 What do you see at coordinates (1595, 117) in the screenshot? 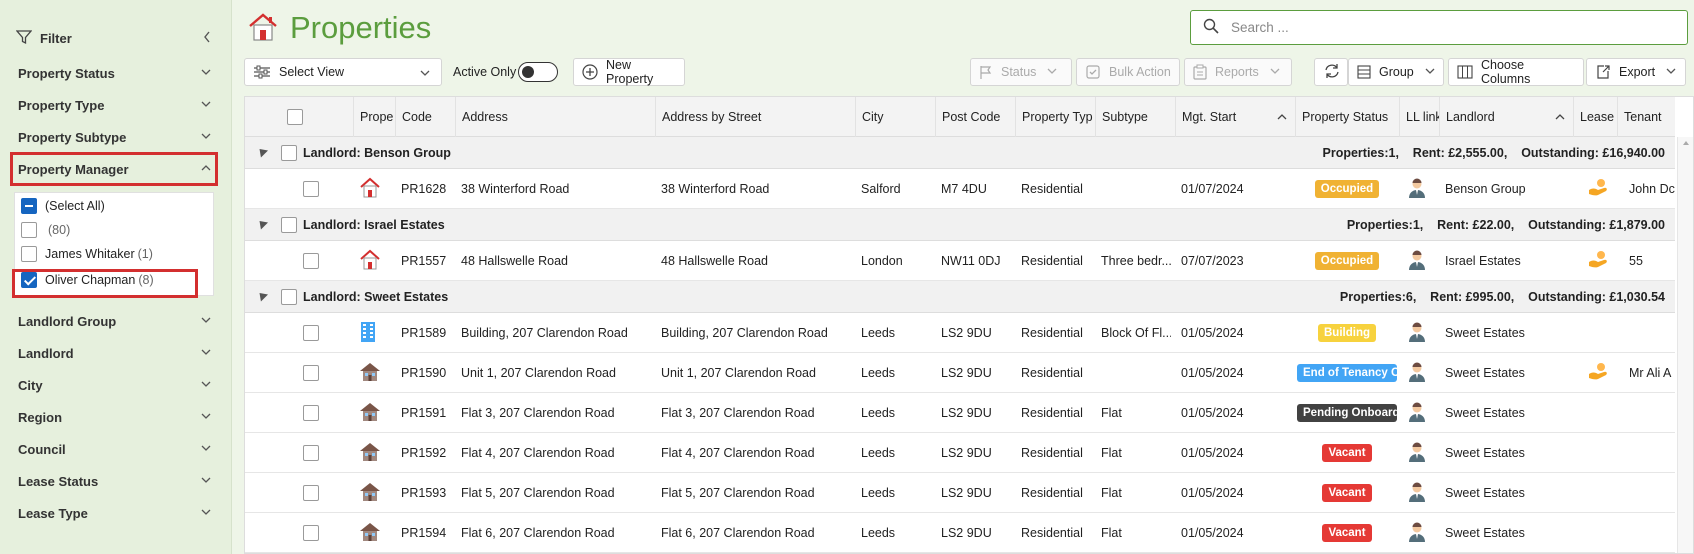
I see `column-header-lease: Lease` at bounding box center [1595, 117].